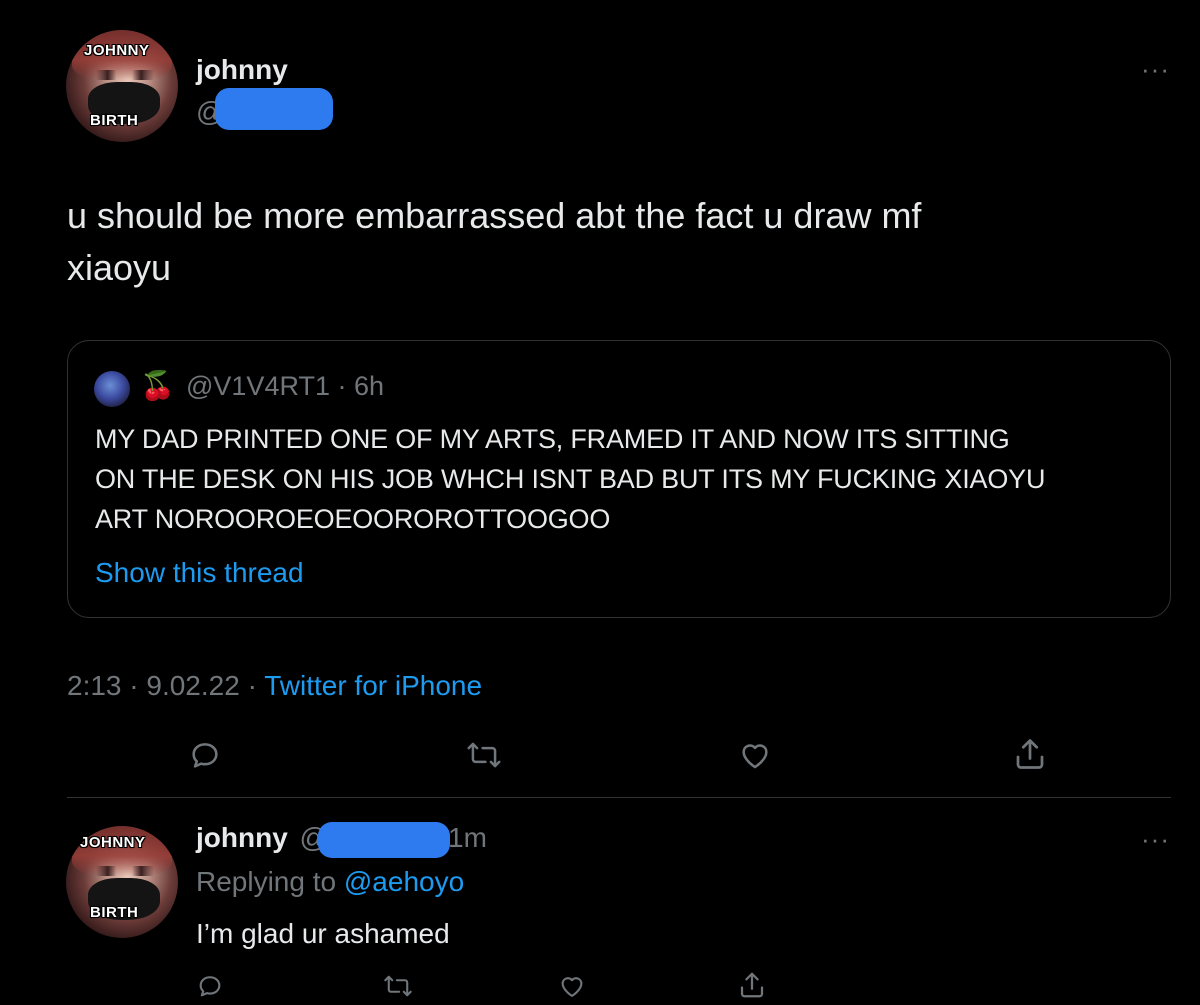  Describe the element at coordinates (114, 120) in the screenshot. I see `avatar-label-bottom: BIRTH` at that location.